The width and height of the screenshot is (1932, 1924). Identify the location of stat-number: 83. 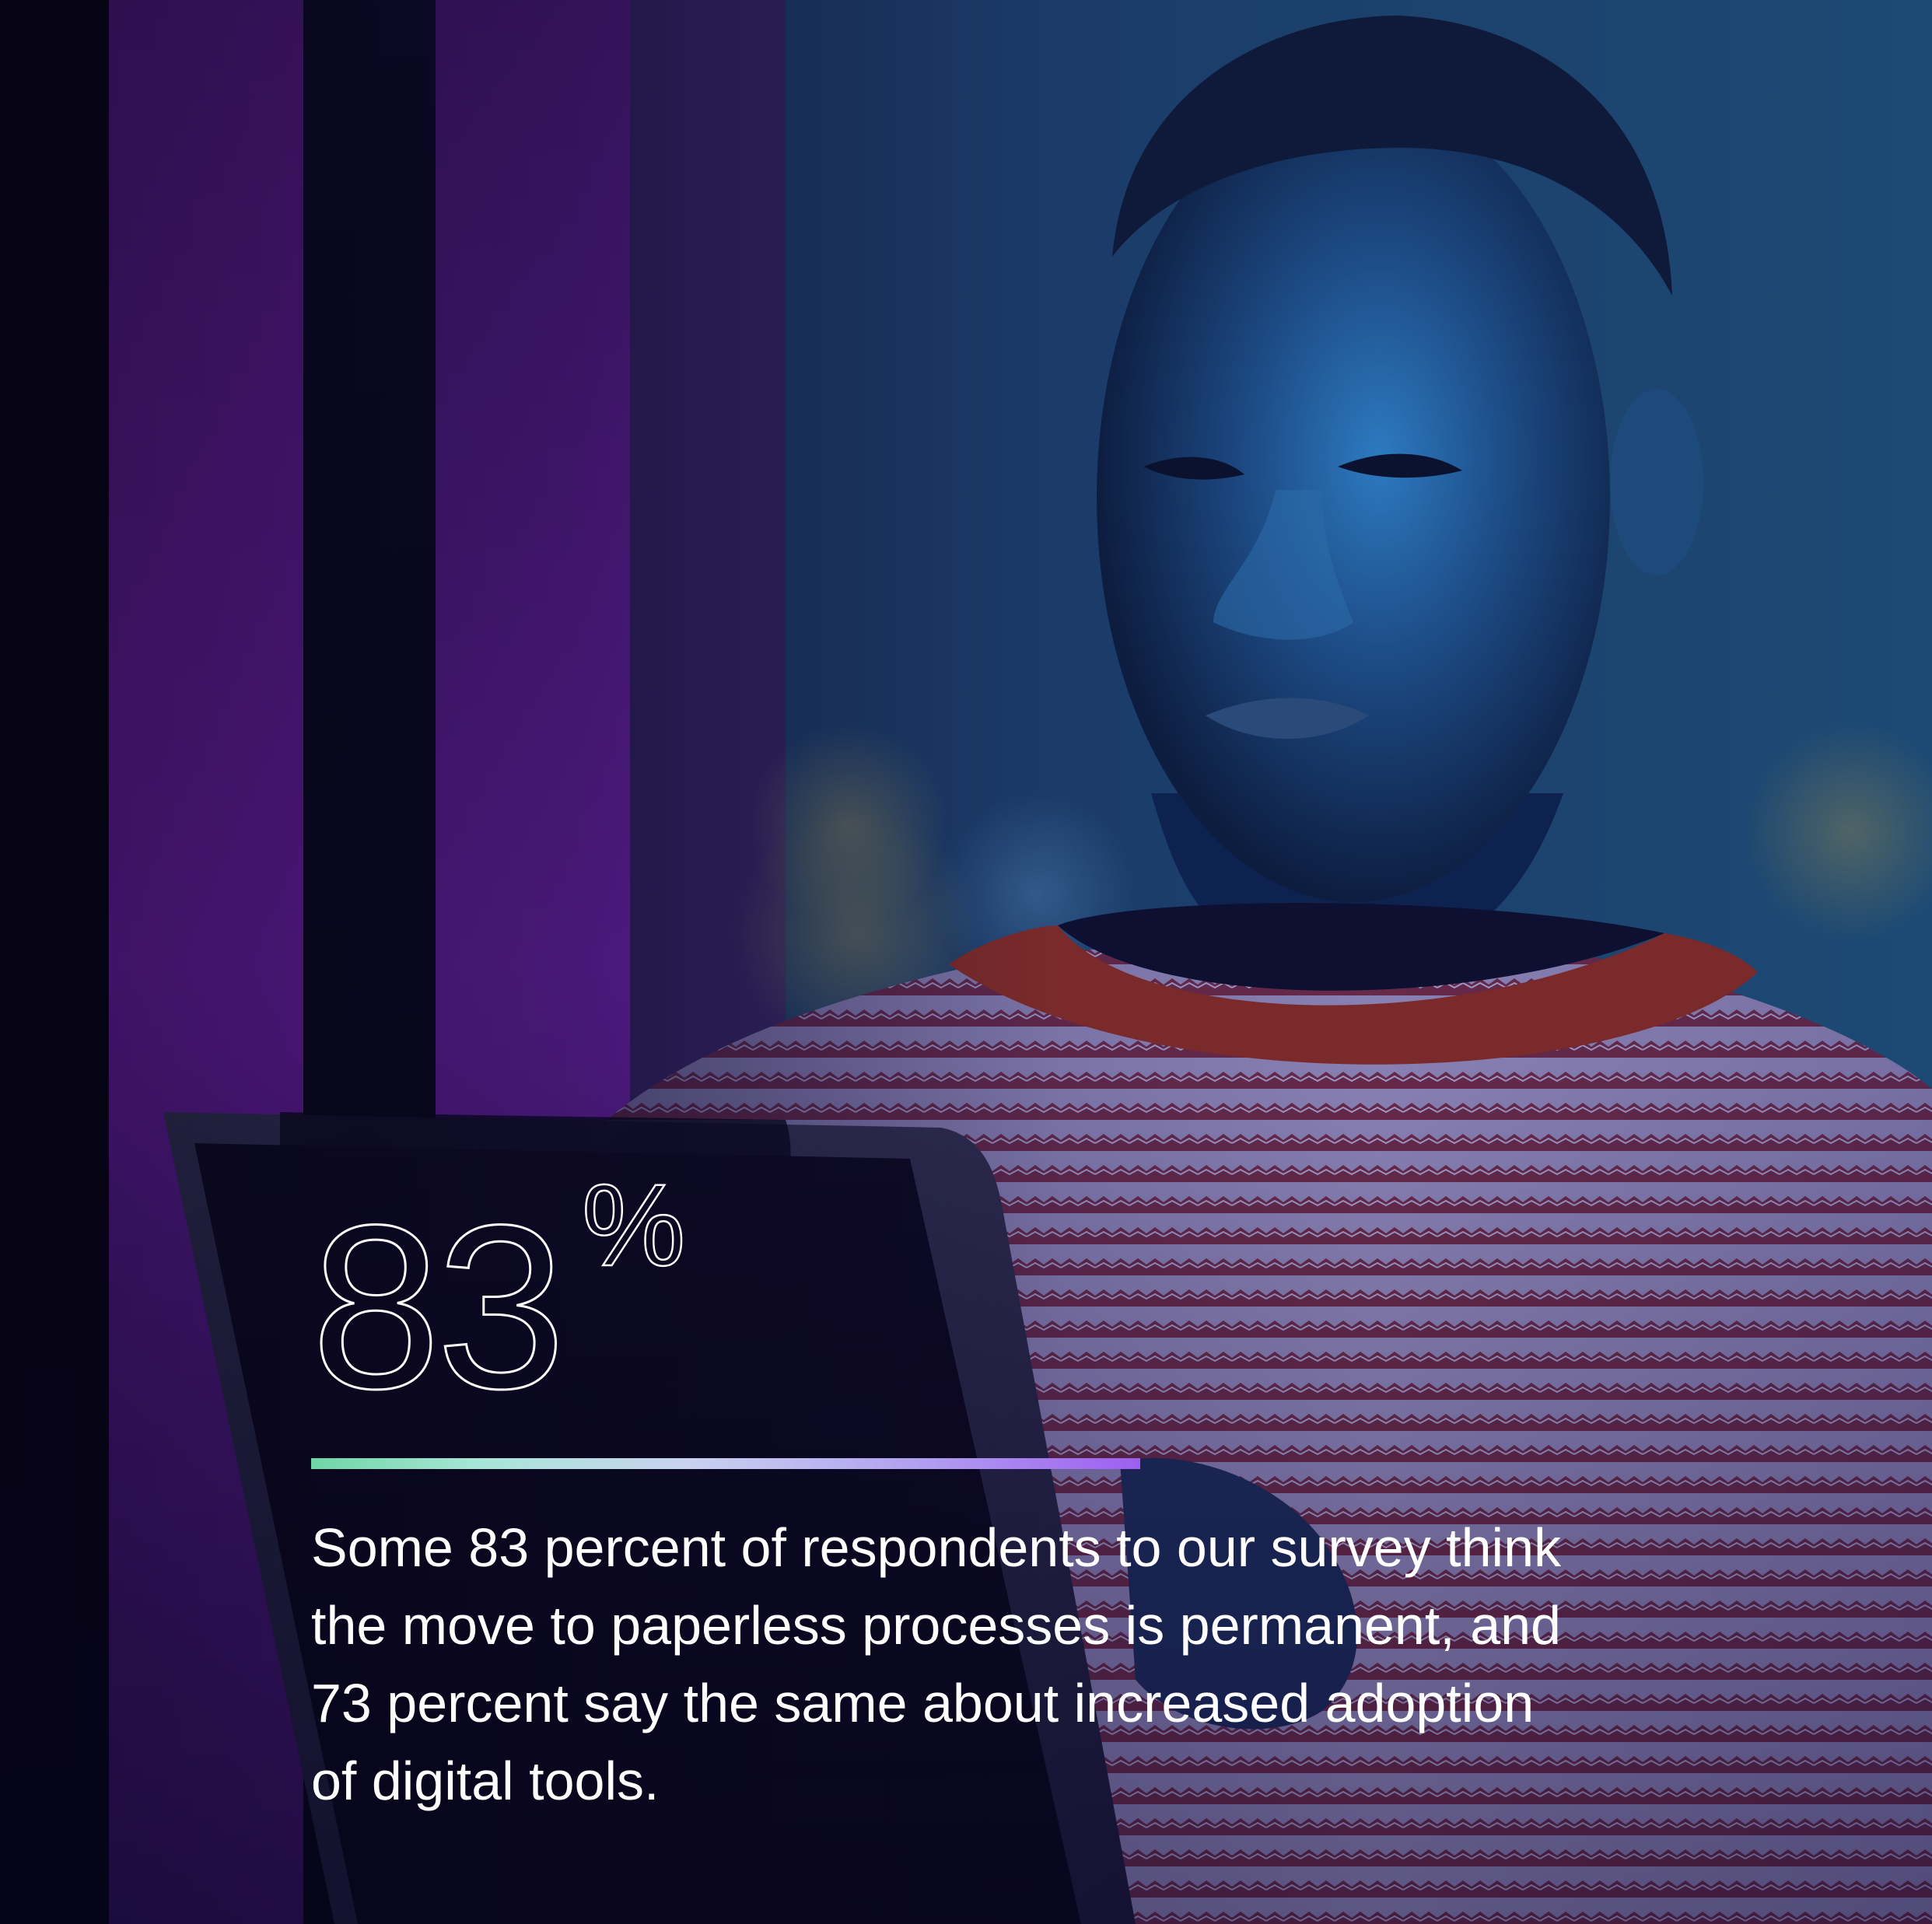
(439, 1306).